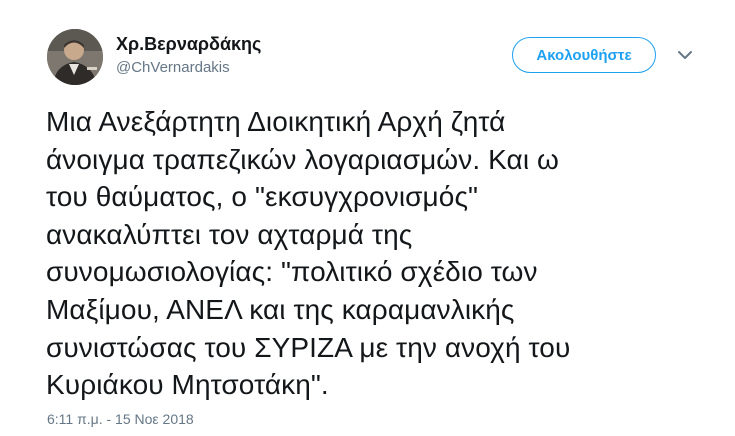 Image resolution: width=735 pixels, height=436 pixels. Describe the element at coordinates (308, 347) in the screenshot. I see `tweet-text-line: συνιστώσας του ΣΥΡΙΖΑ με την ανοχή του` at that location.